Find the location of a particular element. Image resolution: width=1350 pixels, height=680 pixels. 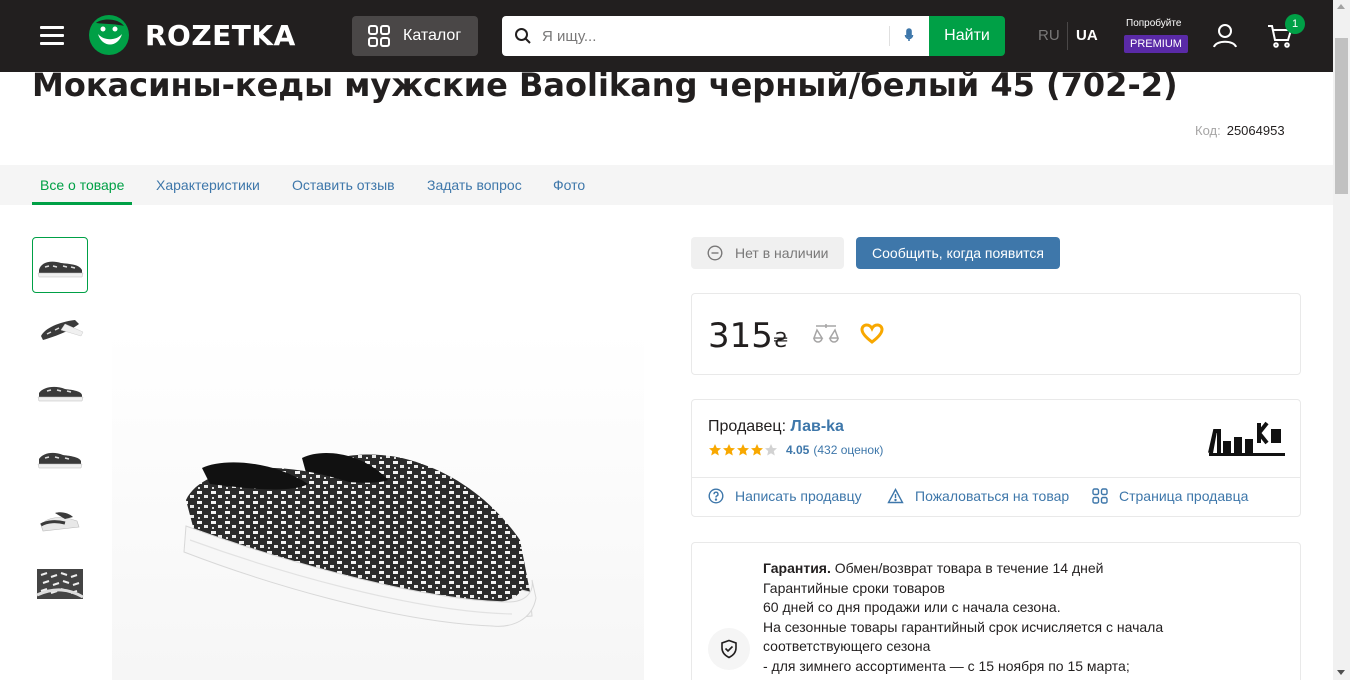

scales-icon is located at coordinates (826, 334).